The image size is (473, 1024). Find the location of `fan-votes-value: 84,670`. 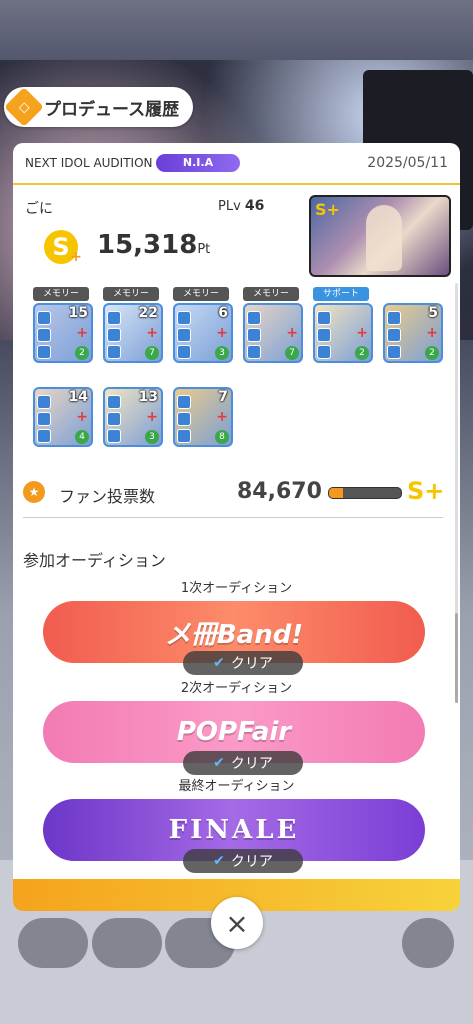

fan-votes-value: 84,670 is located at coordinates (279, 491).